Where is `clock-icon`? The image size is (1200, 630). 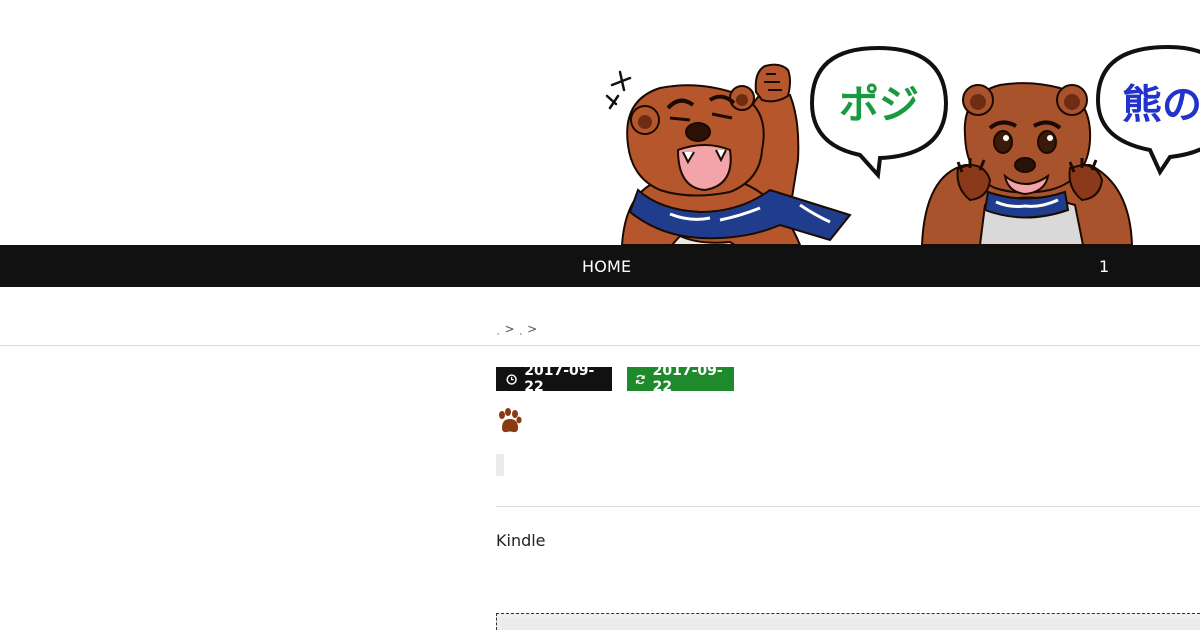 clock-icon is located at coordinates (511, 379).